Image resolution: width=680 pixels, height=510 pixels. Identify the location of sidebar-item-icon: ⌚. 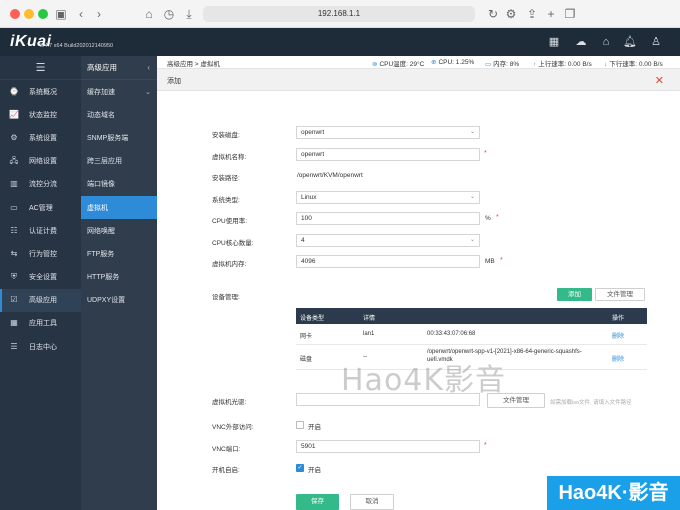
(14, 91).